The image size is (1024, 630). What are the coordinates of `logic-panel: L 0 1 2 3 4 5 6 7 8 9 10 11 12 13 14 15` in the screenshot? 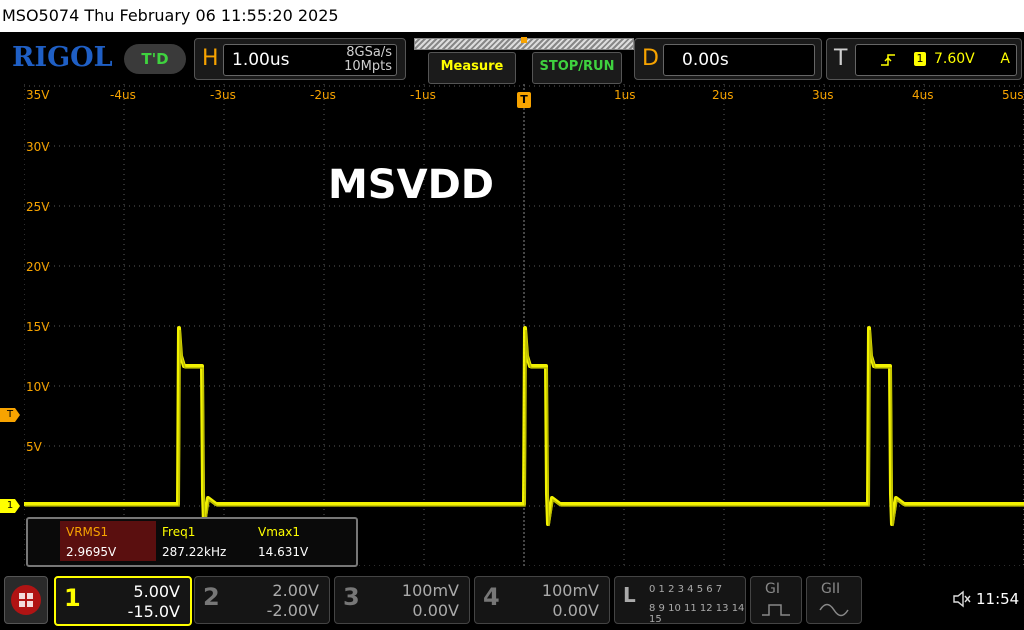 It's located at (680, 600).